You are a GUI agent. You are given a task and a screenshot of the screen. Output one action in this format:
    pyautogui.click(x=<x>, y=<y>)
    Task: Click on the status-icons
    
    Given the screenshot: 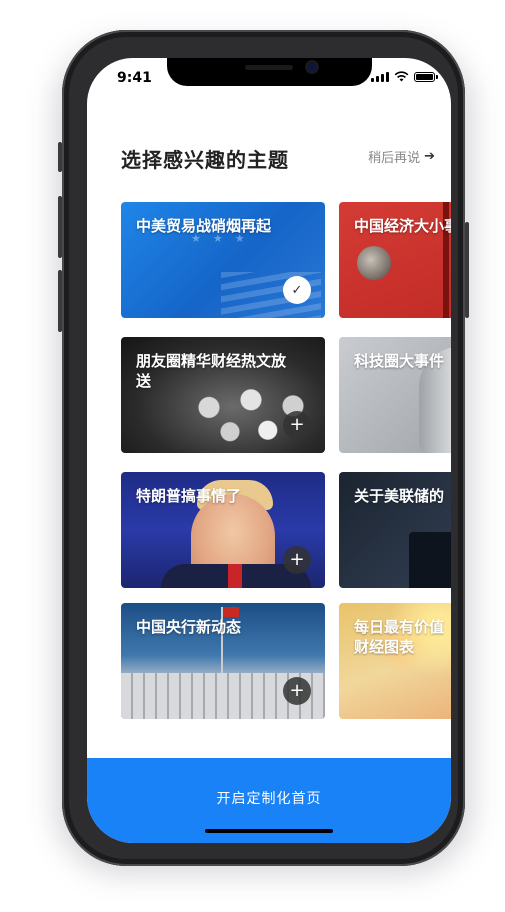 What is the action you would take?
    pyautogui.click(x=404, y=76)
    